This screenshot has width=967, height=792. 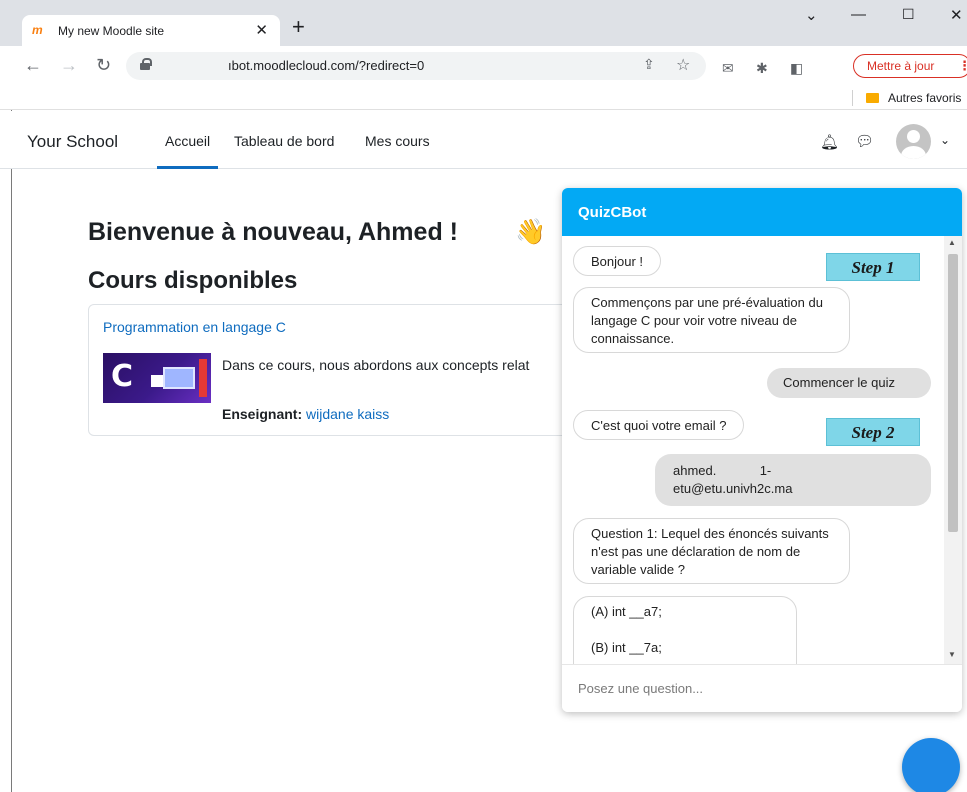 What do you see at coordinates (69, 65) in the screenshot?
I see `forward-arrow-icon: →` at bounding box center [69, 65].